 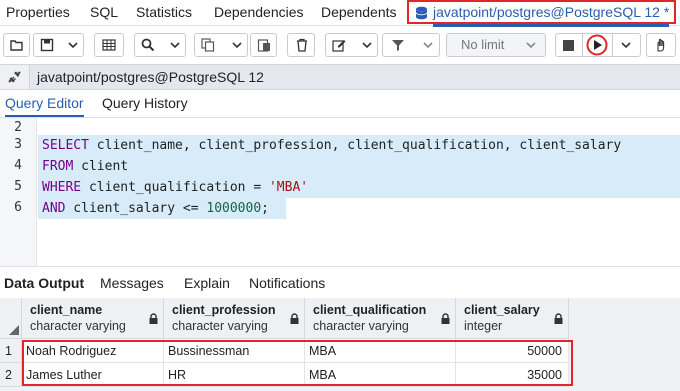 I want to click on code-line-6: AND client_salary <= 1000000;, so click(x=155, y=208).